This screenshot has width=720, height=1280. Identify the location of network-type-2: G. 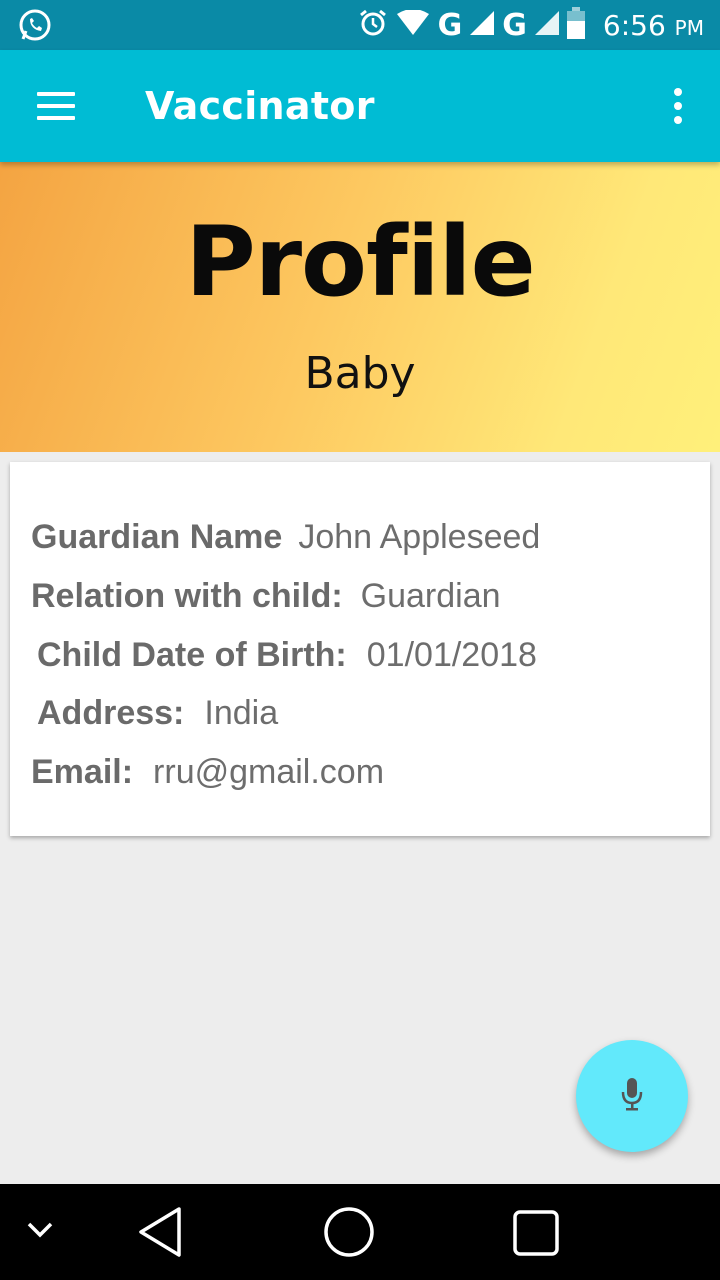
(514, 25).